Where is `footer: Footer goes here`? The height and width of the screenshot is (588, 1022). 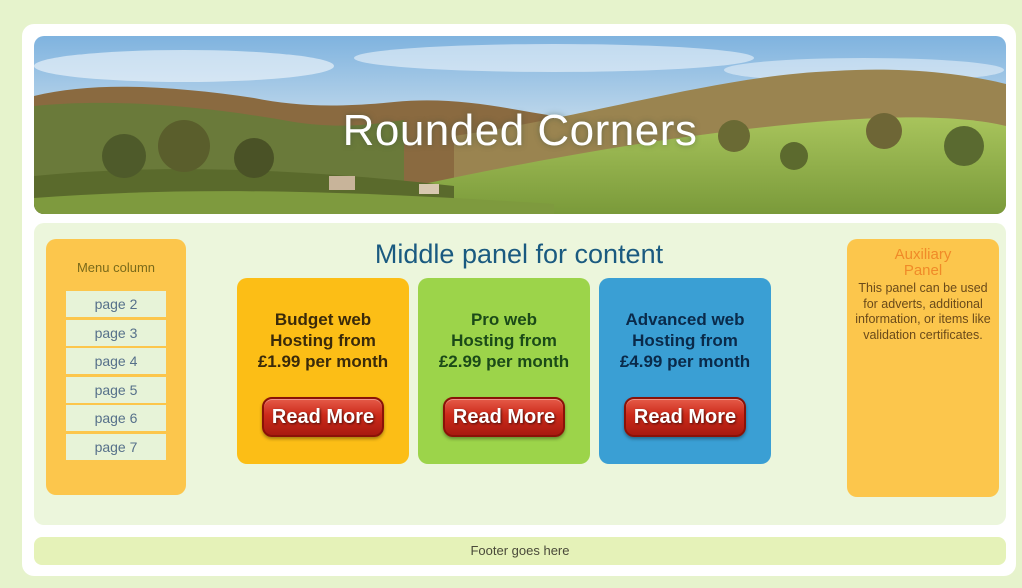
footer: Footer goes here is located at coordinates (520, 551).